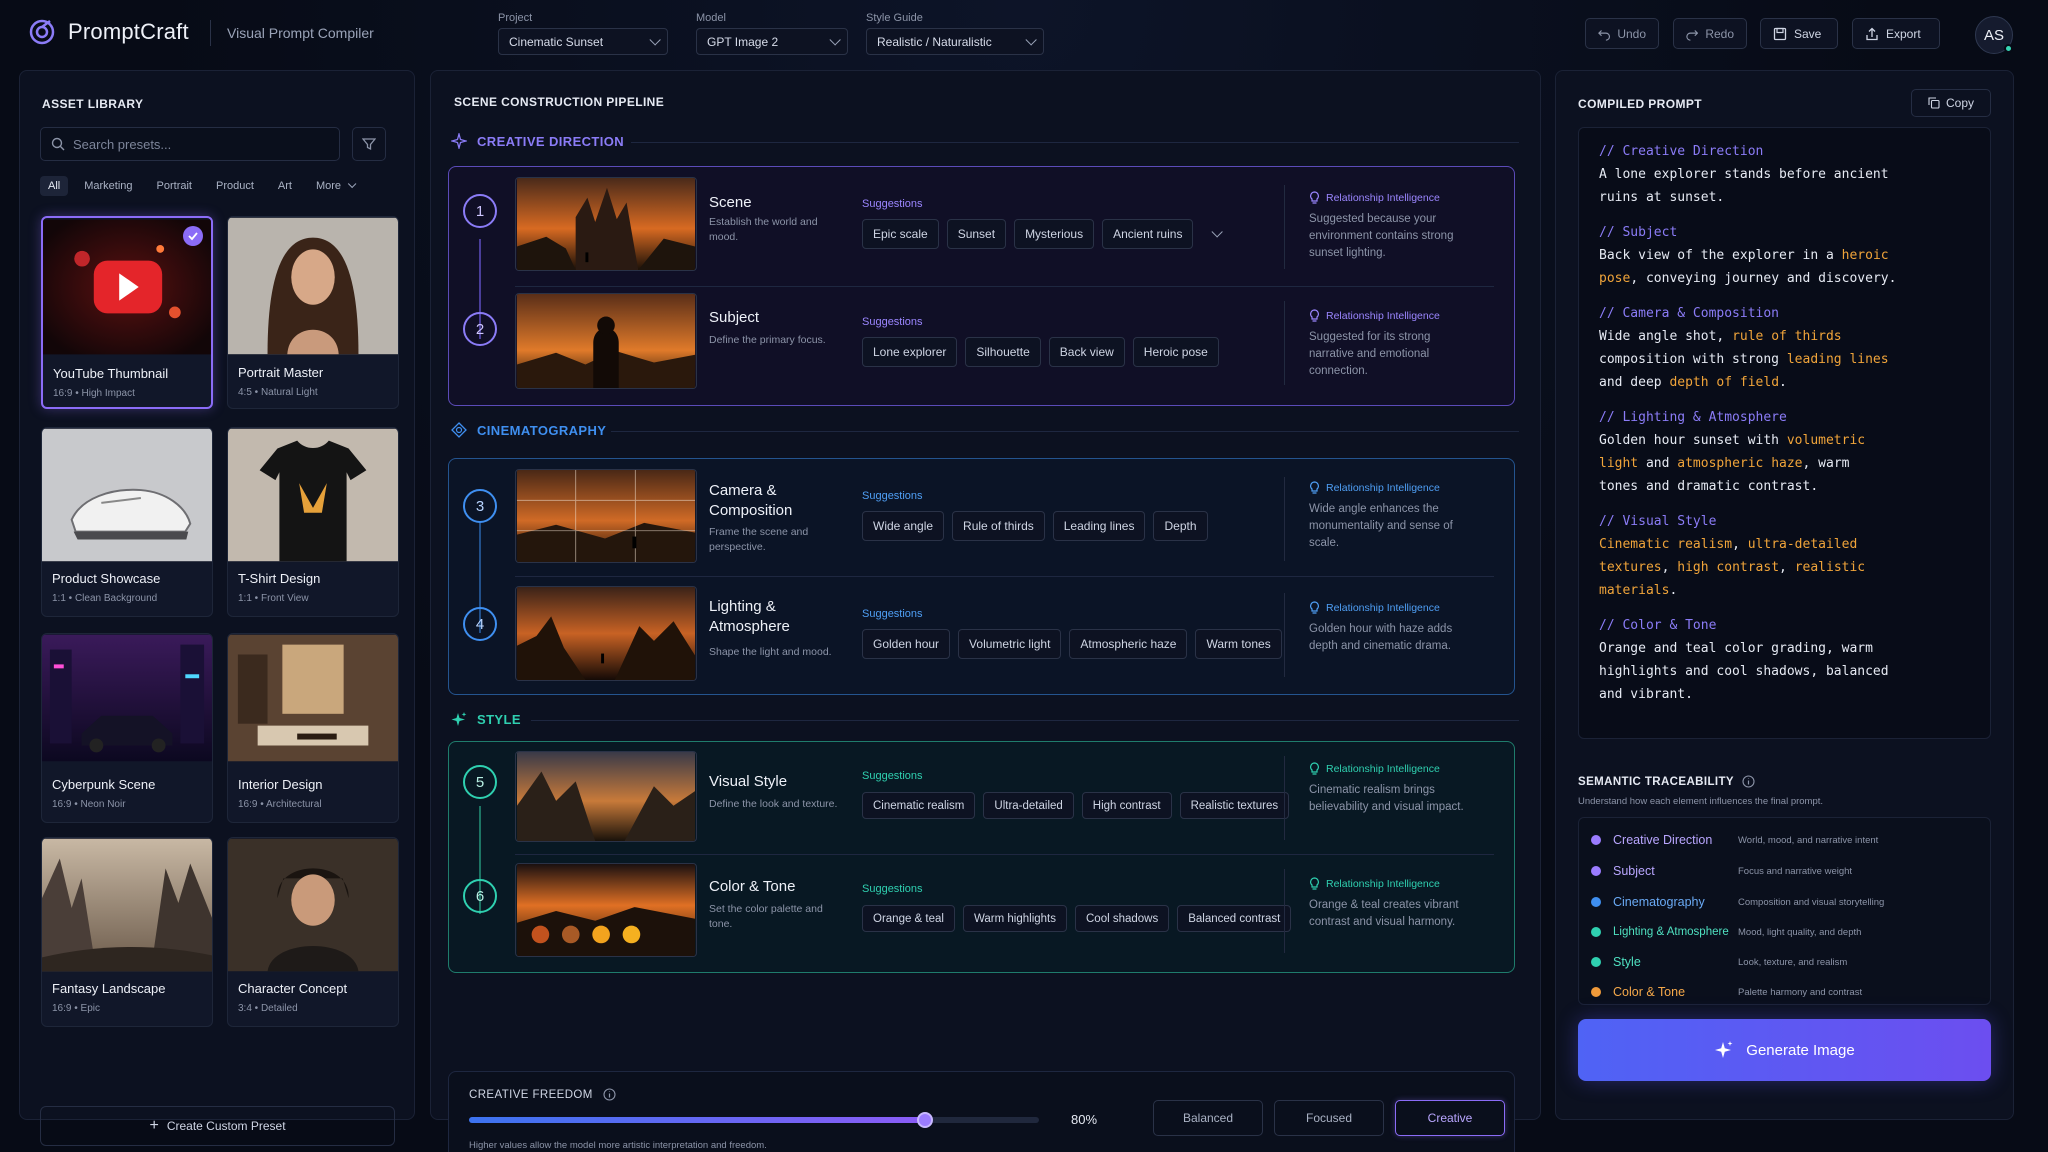  I want to click on slider-fill, so click(697, 1120).